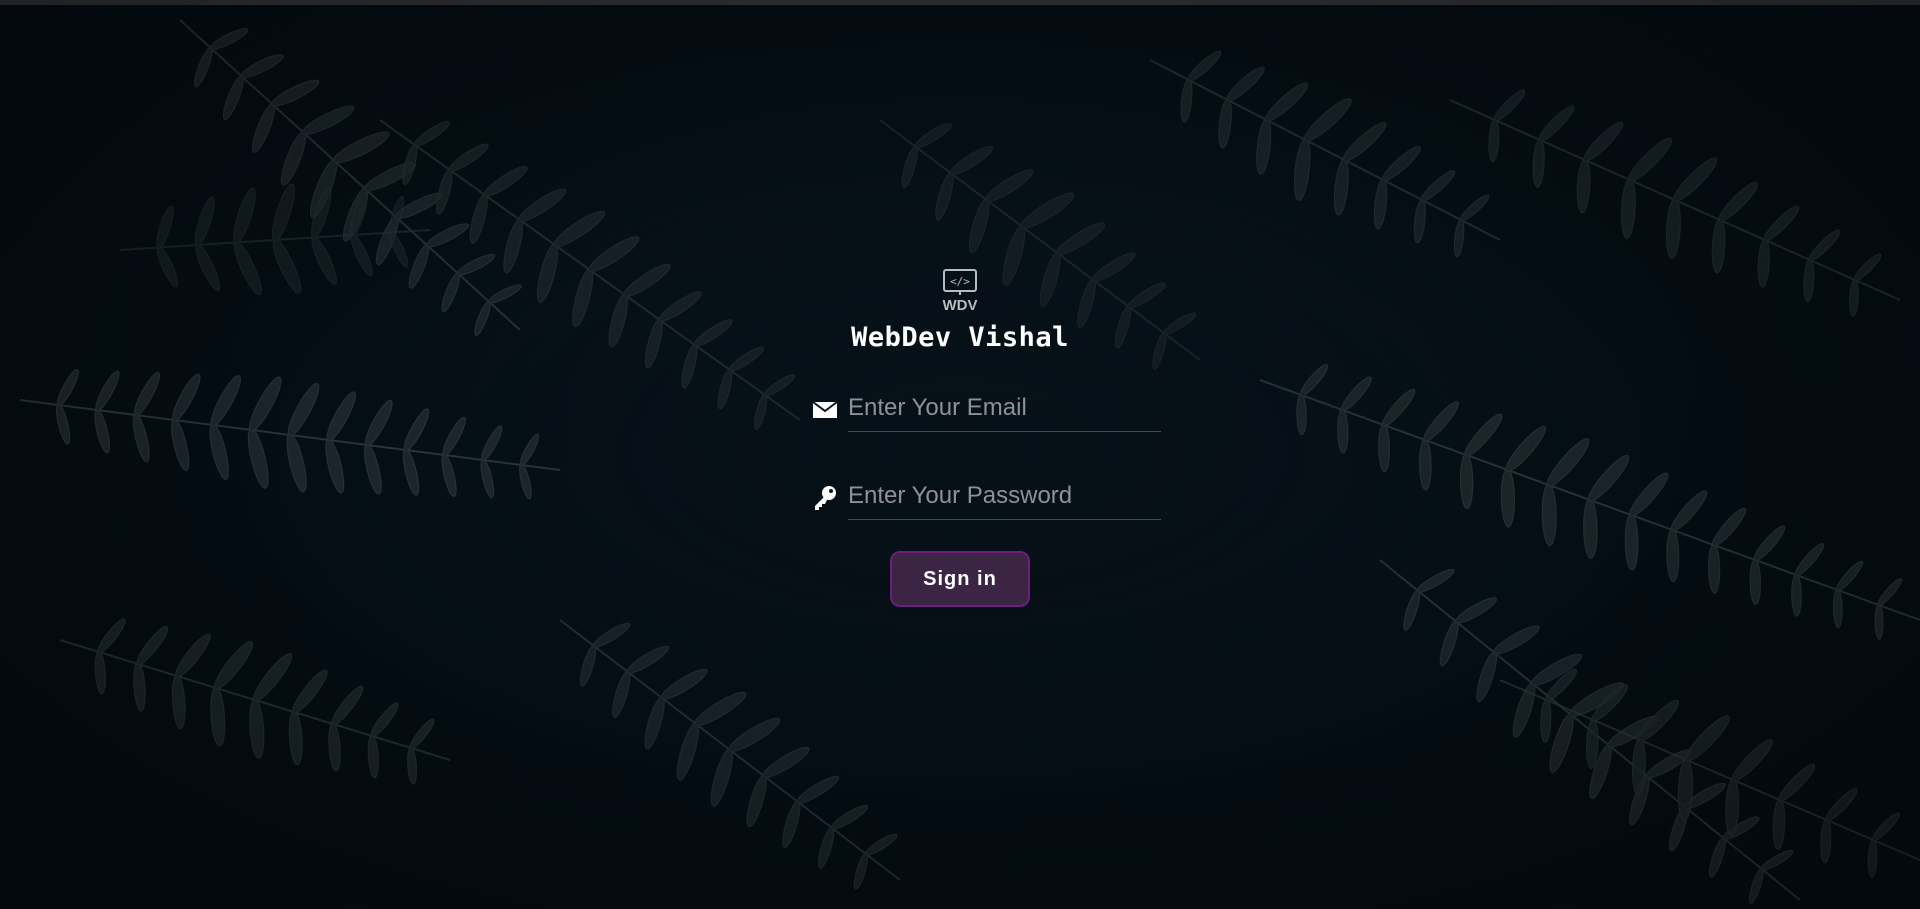  I want to click on logo-code-text: </>, so click(960, 281).